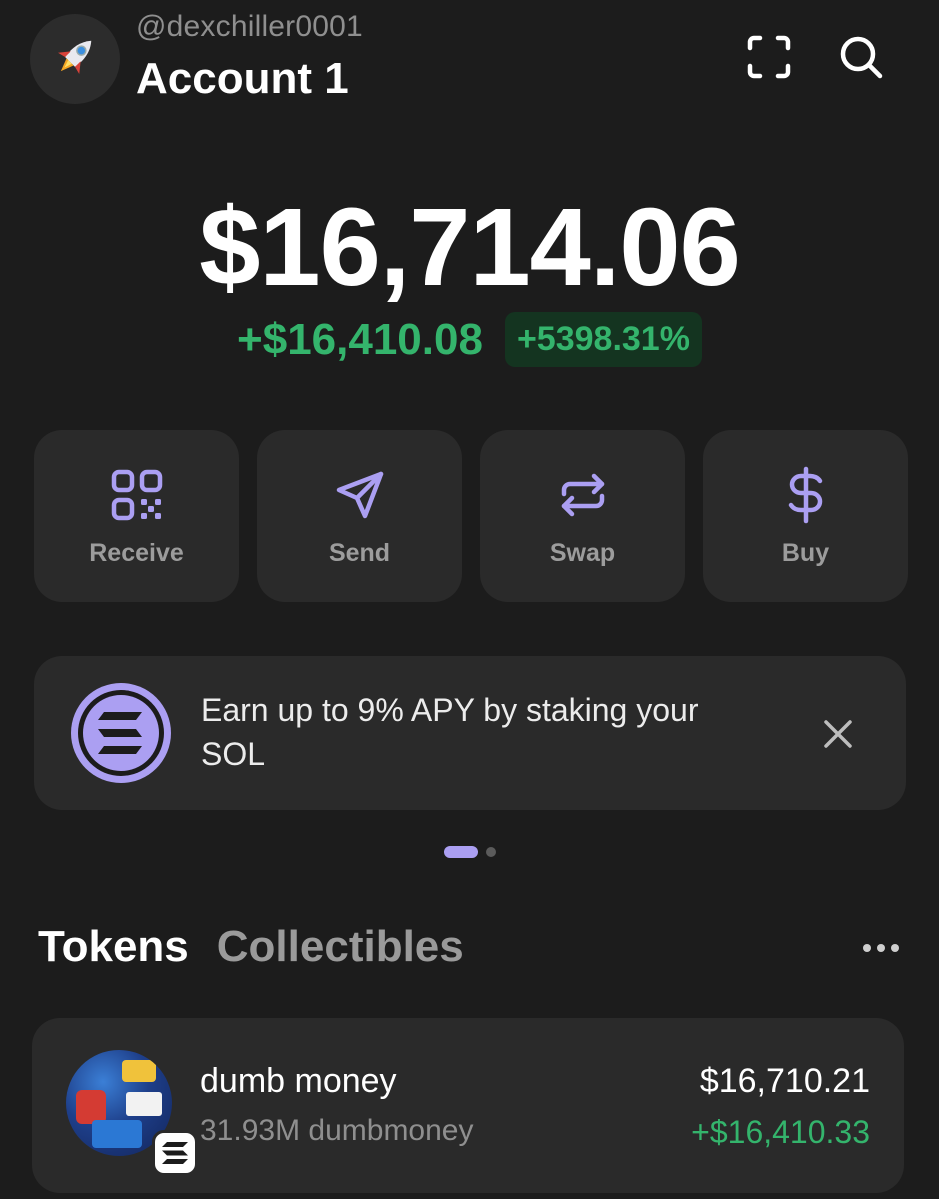 This screenshot has width=939, height=1199. I want to click on swap-label: Swap, so click(582, 552).